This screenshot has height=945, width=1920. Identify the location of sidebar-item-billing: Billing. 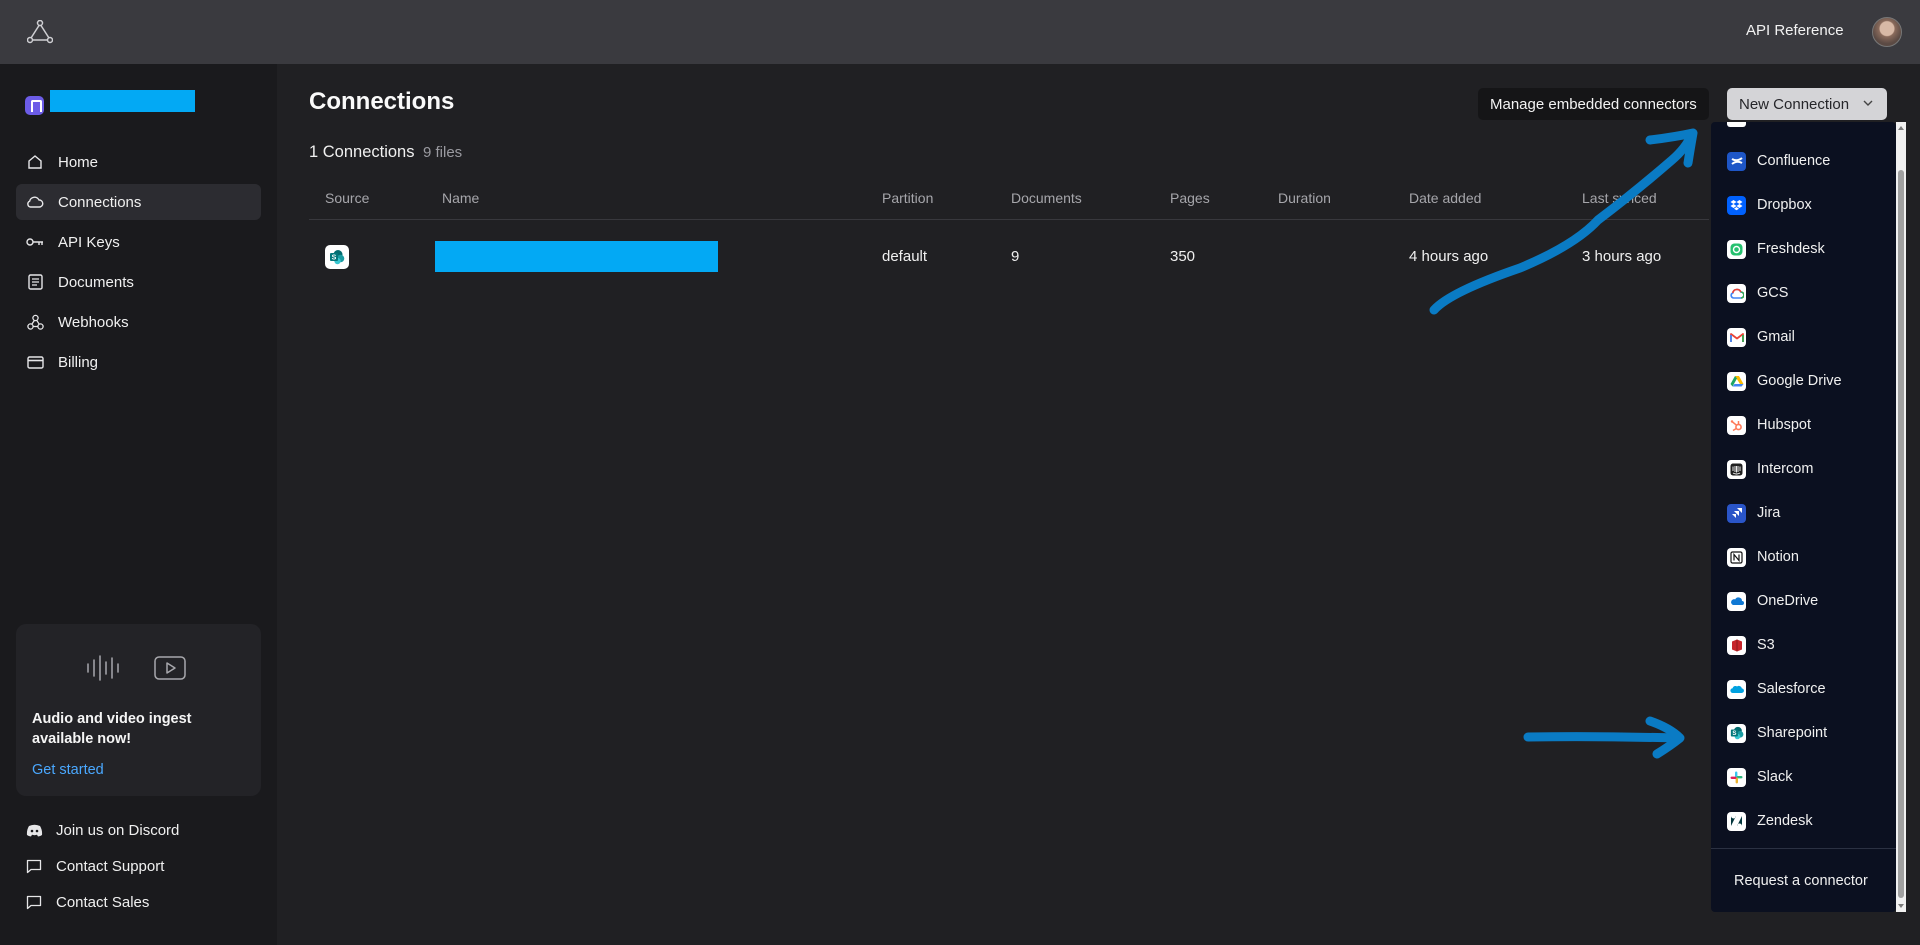
(138, 362).